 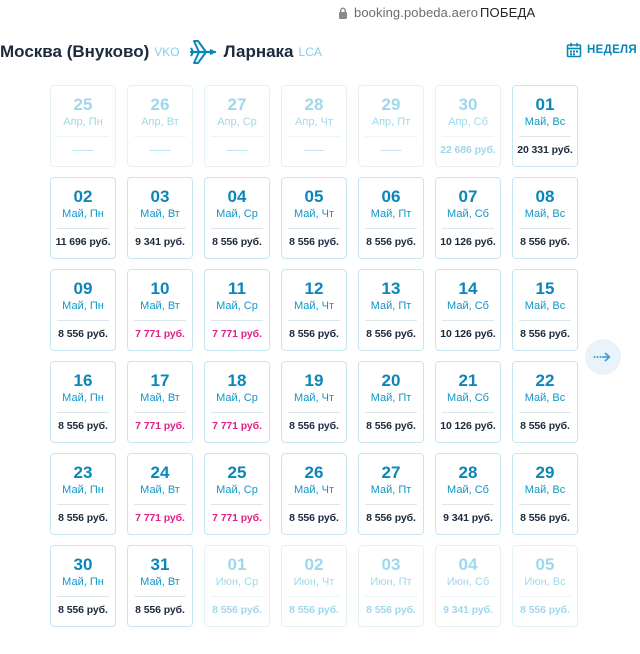 What do you see at coordinates (160, 402) in the screenshot?
I see `calendar-day-cell: 17 Май, Вт 7 771 руб.` at bounding box center [160, 402].